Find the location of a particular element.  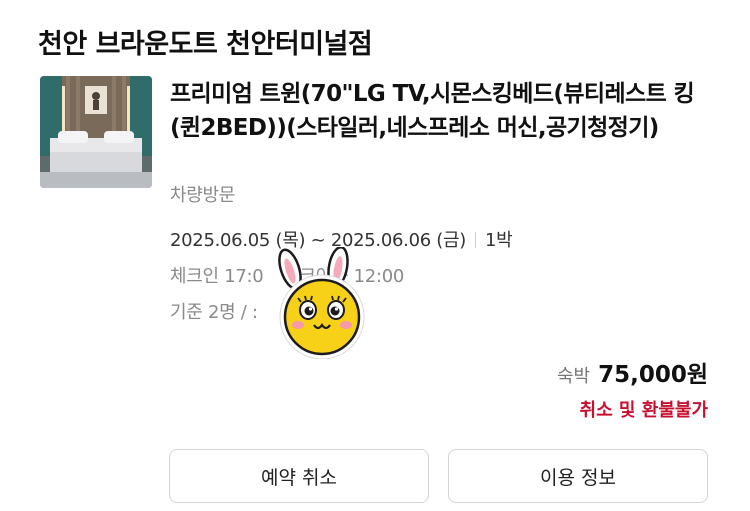

divider is located at coordinates (476, 240).